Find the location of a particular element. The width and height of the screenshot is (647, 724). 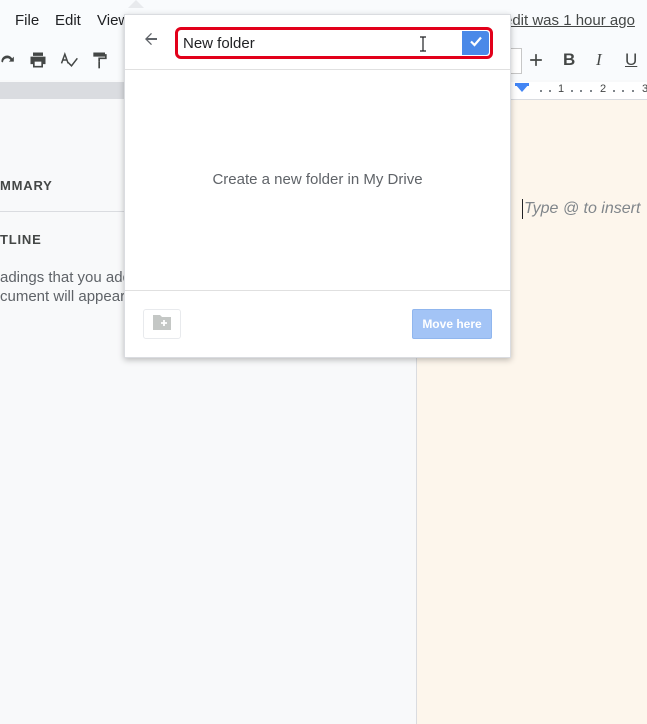

summary-heading: MMARY is located at coordinates (26, 185).